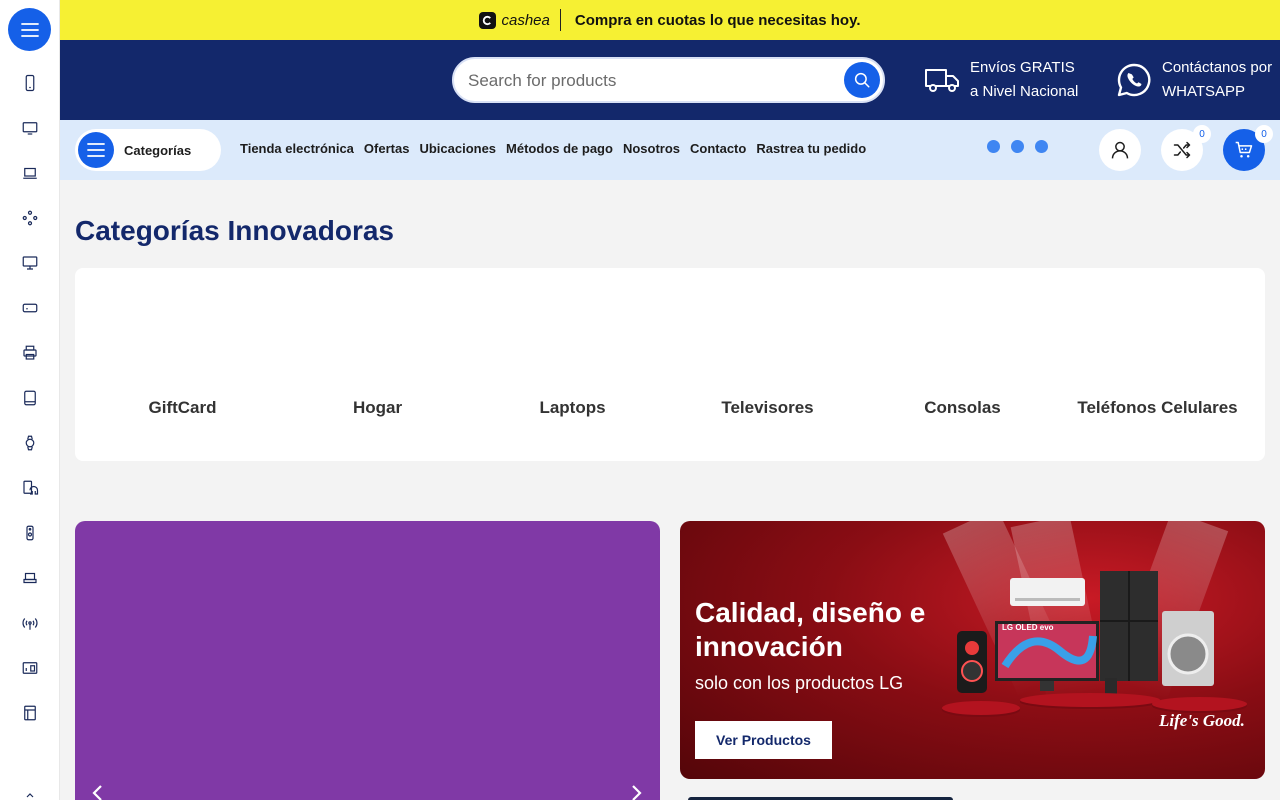 The image size is (1280, 800). I want to click on shuffle-icon, so click(1182, 150).